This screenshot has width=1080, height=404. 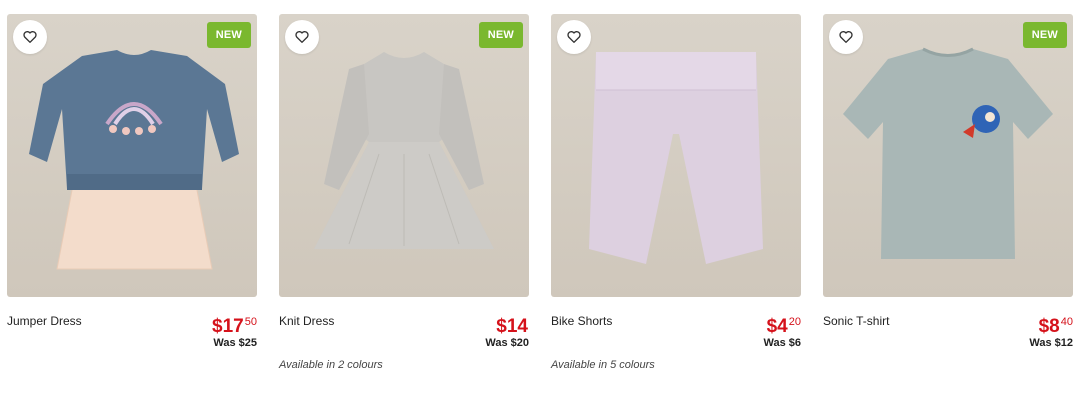 What do you see at coordinates (777, 326) in the screenshot?
I see `price-dollars: $4` at bounding box center [777, 326].